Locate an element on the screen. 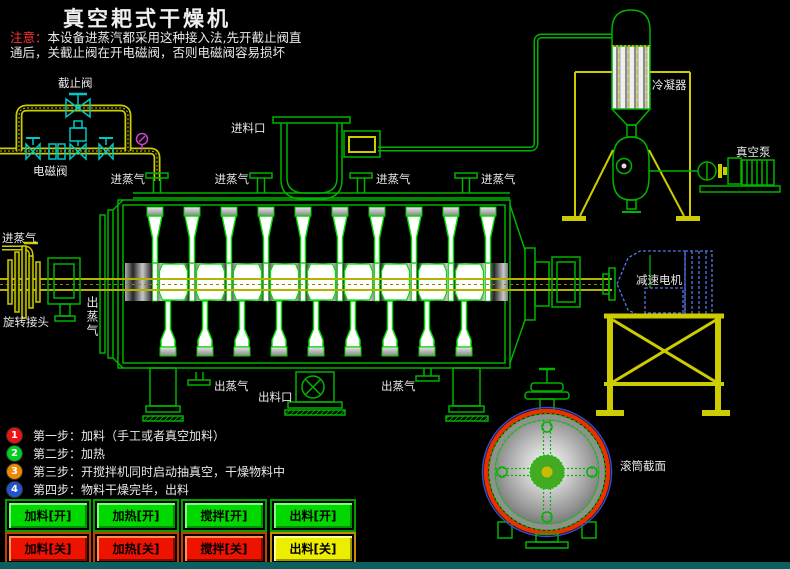 The image size is (790, 569). stir-off-button: 搅拌[关] is located at coordinates (224, 548).